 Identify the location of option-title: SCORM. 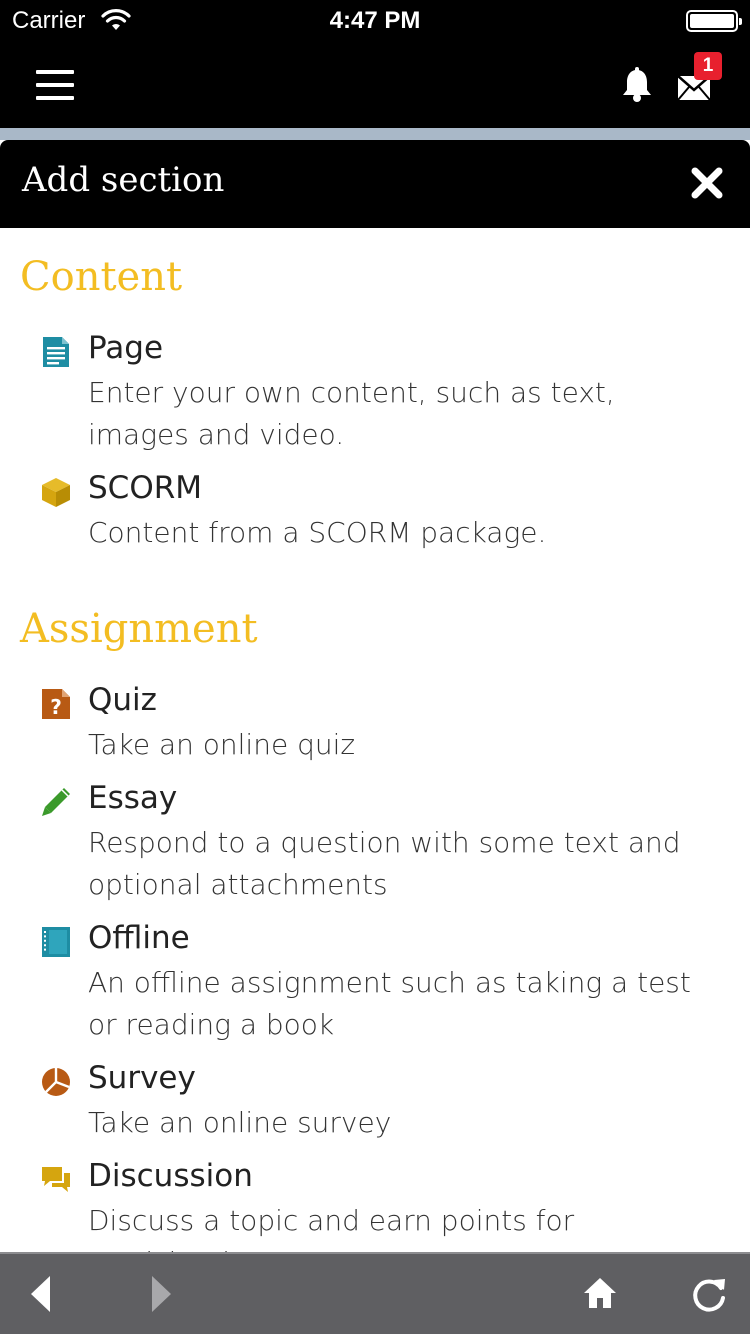
(145, 488).